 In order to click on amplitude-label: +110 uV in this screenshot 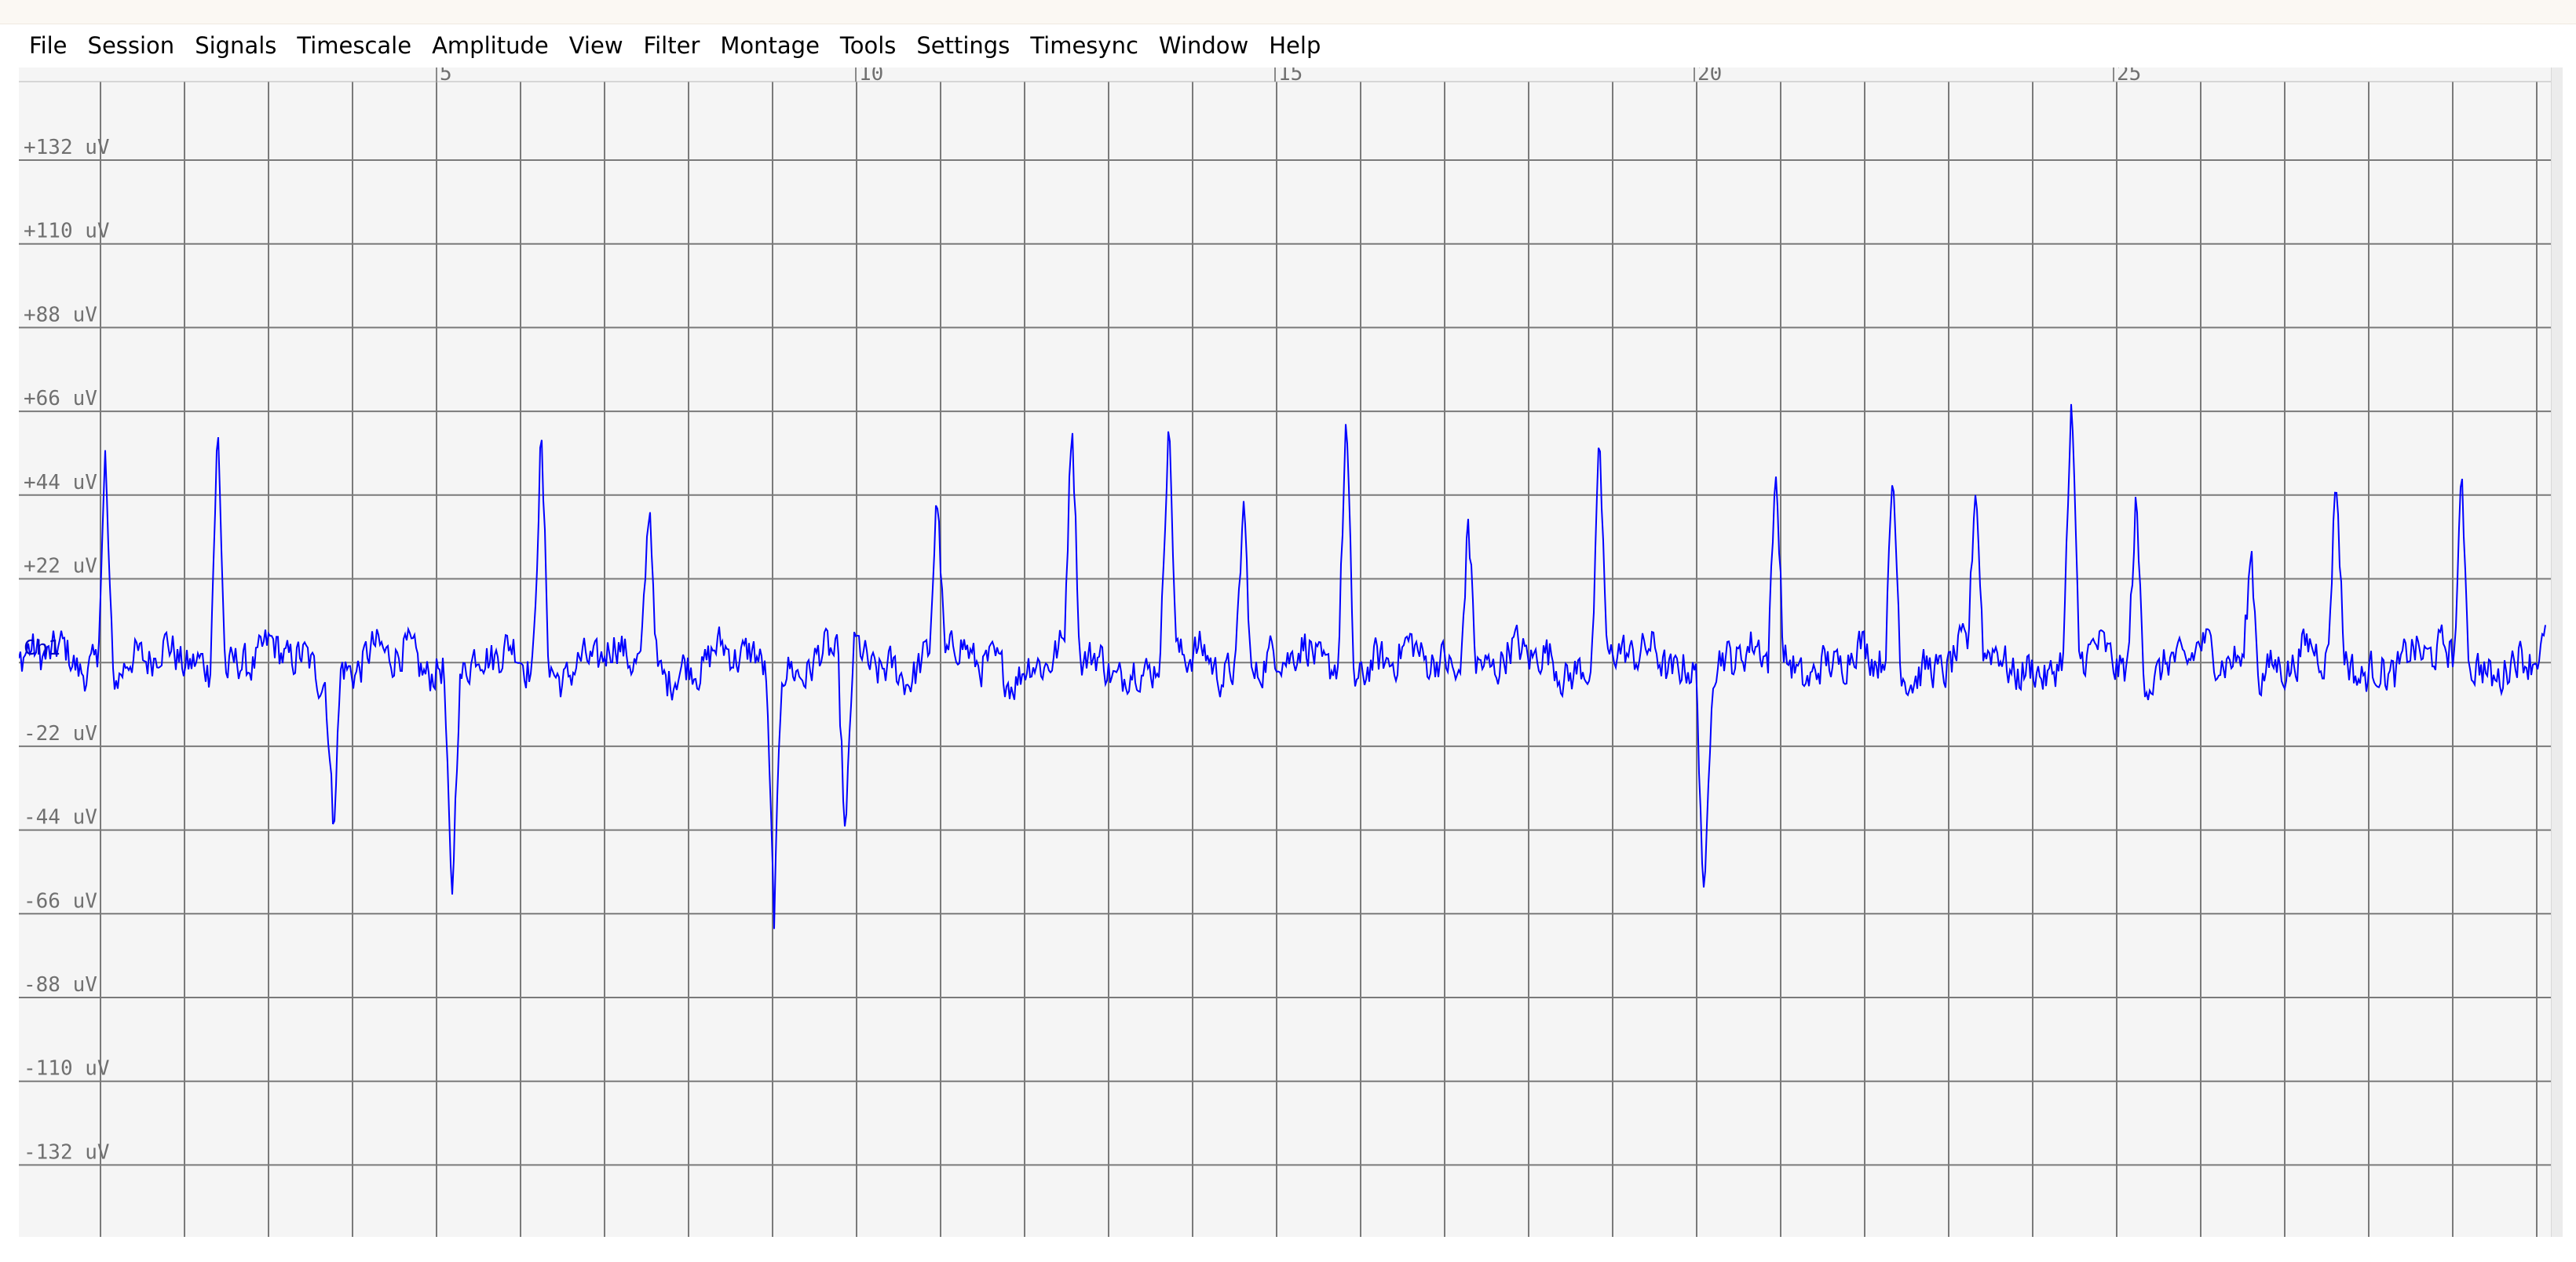, I will do `click(67, 231)`.